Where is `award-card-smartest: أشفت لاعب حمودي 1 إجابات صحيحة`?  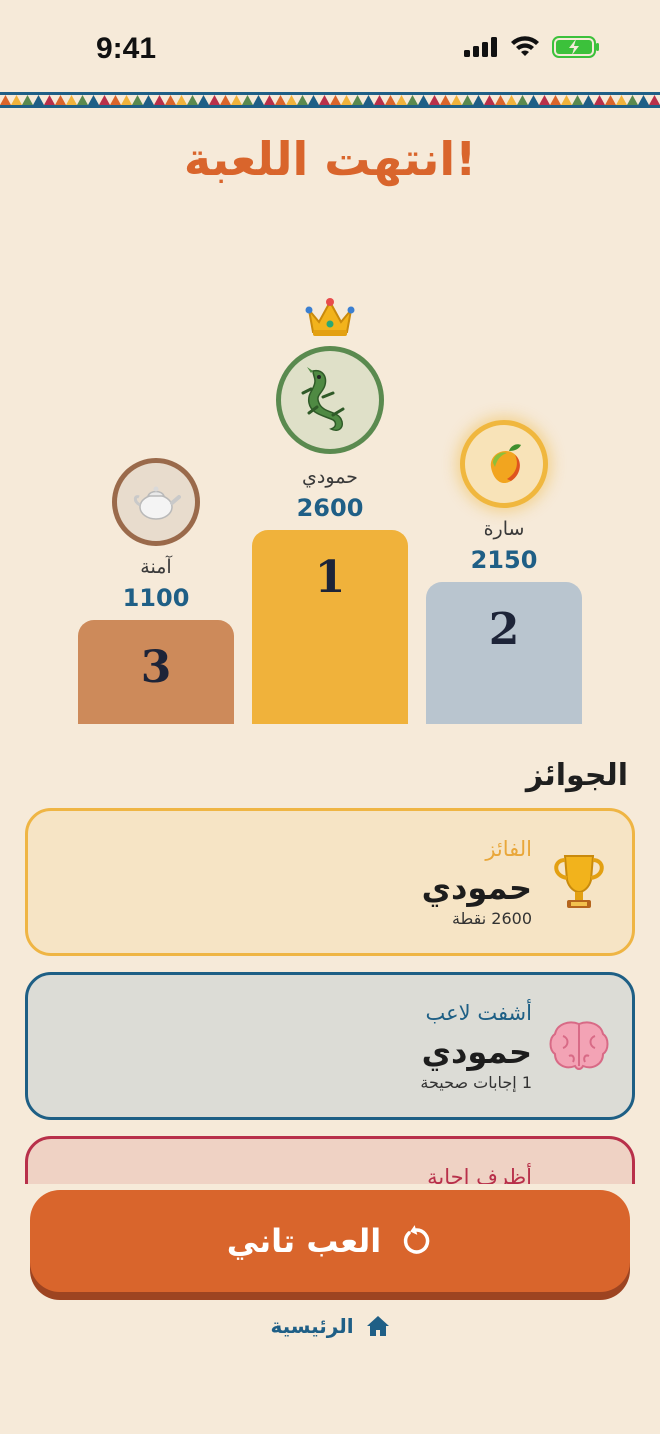
award-card-smartest: أشفت لاعب حمودي 1 إجابات صحيحة is located at coordinates (330, 1046).